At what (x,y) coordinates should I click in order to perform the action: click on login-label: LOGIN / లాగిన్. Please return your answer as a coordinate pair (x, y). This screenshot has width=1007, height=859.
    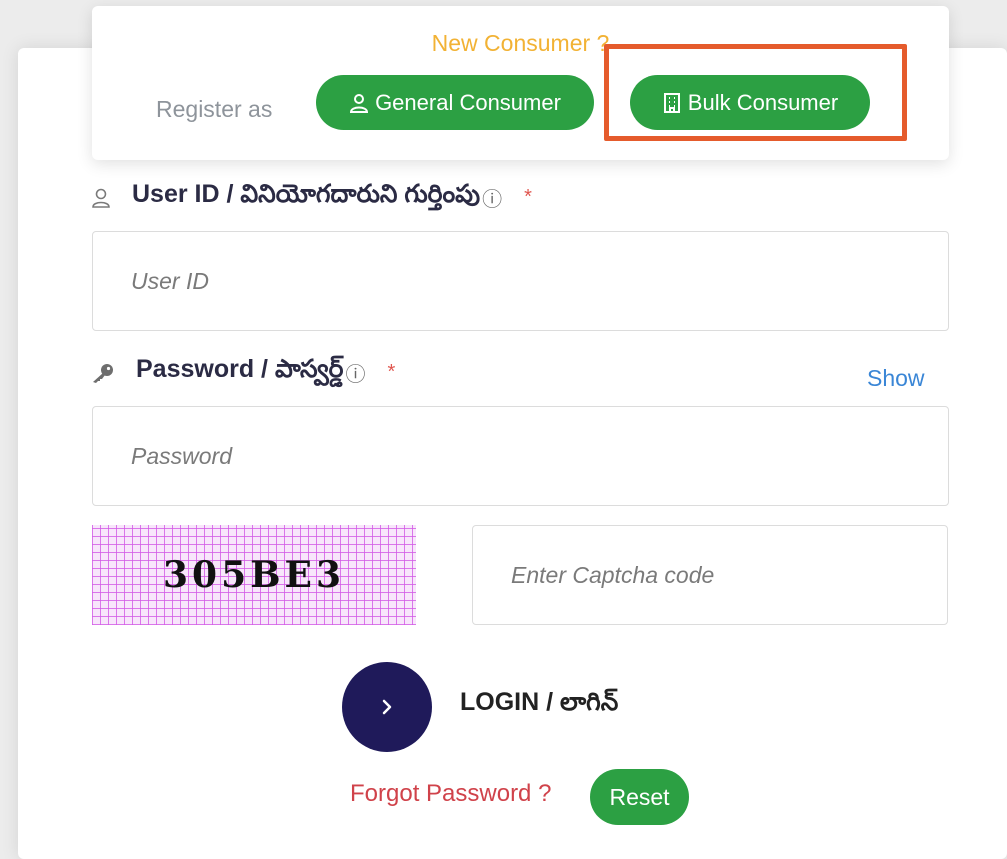
    Looking at the image, I should click on (539, 705).